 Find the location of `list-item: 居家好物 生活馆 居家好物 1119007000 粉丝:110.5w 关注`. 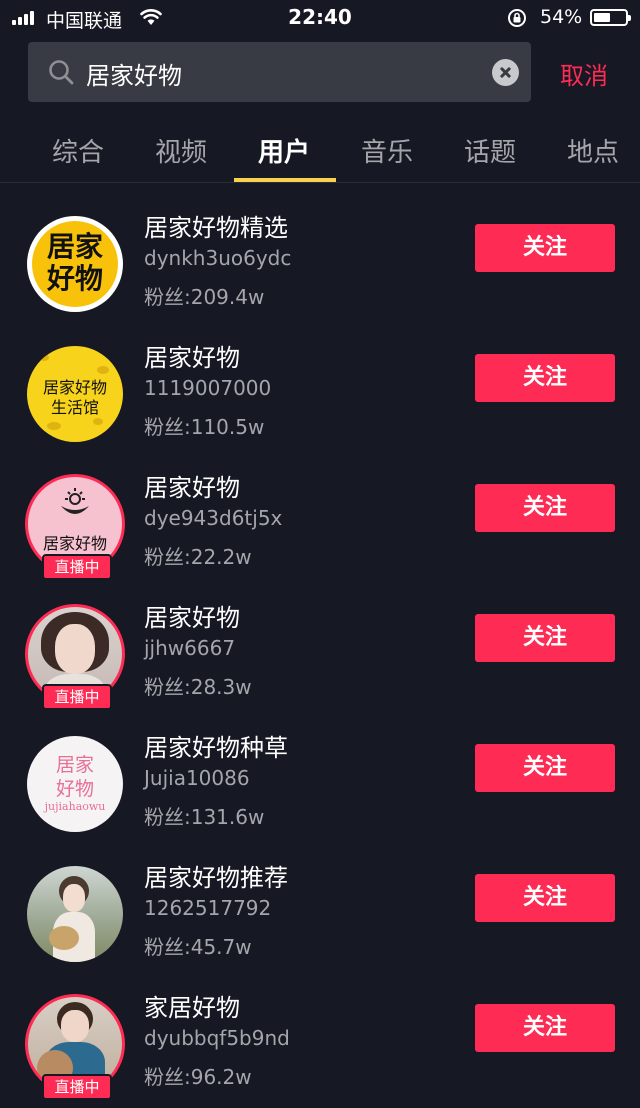

list-item: 居家好物 生活馆 居家好物 1119007000 粉丝:110.5w 关注 is located at coordinates (320, 393).